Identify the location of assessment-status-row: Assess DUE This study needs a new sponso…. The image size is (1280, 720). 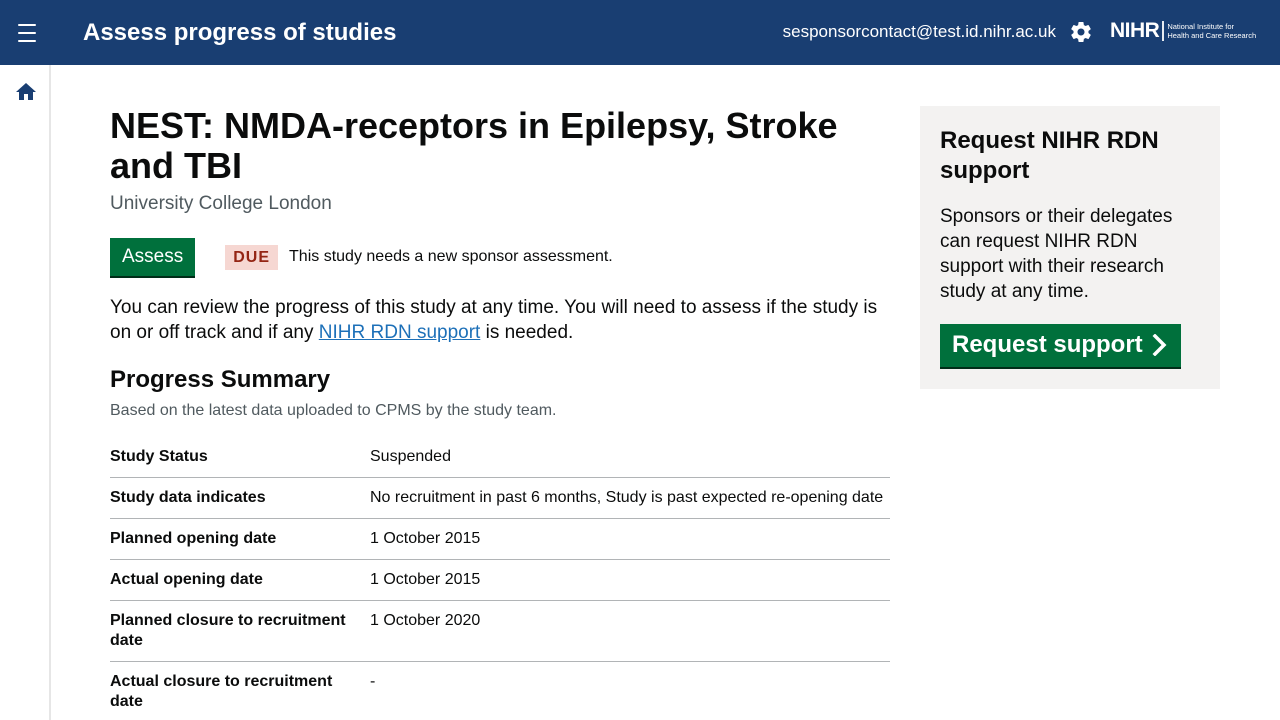
(500, 257).